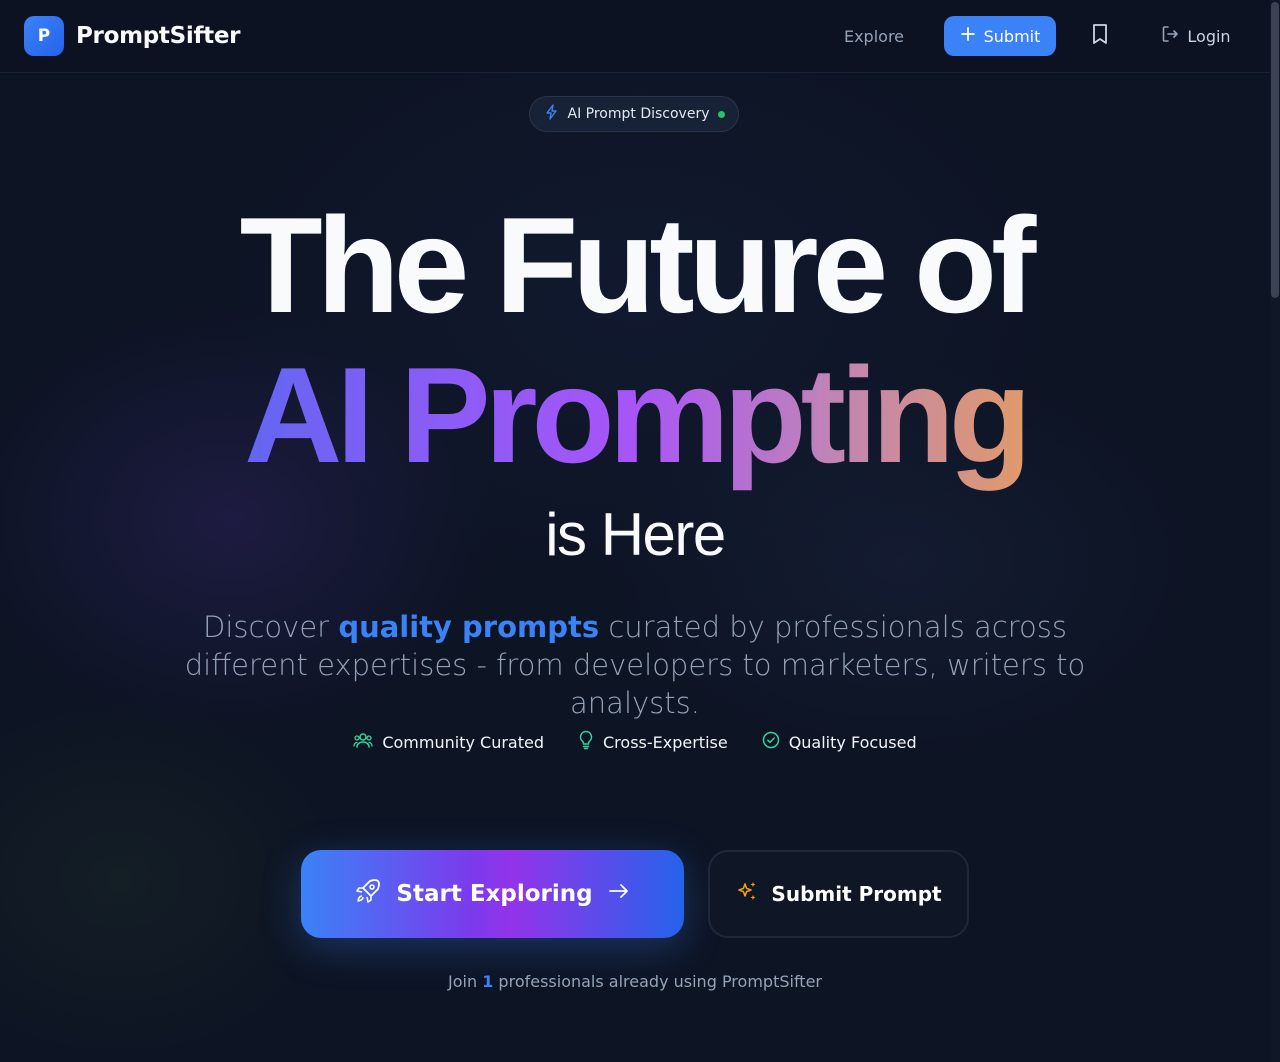 This screenshot has width=1280, height=1062. I want to click on headline-line-2: AI Prompting, so click(635, 415).